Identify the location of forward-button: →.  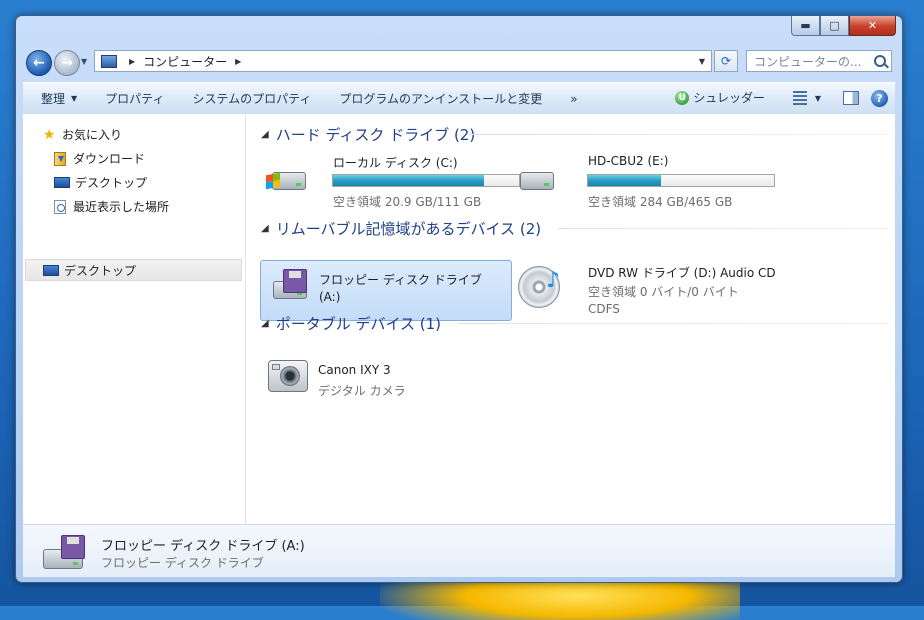
(67, 63).